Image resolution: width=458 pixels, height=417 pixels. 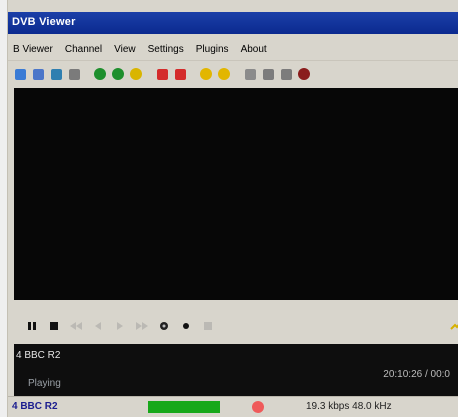 What do you see at coordinates (453, 326) in the screenshot?
I see `volume-icon` at bounding box center [453, 326].